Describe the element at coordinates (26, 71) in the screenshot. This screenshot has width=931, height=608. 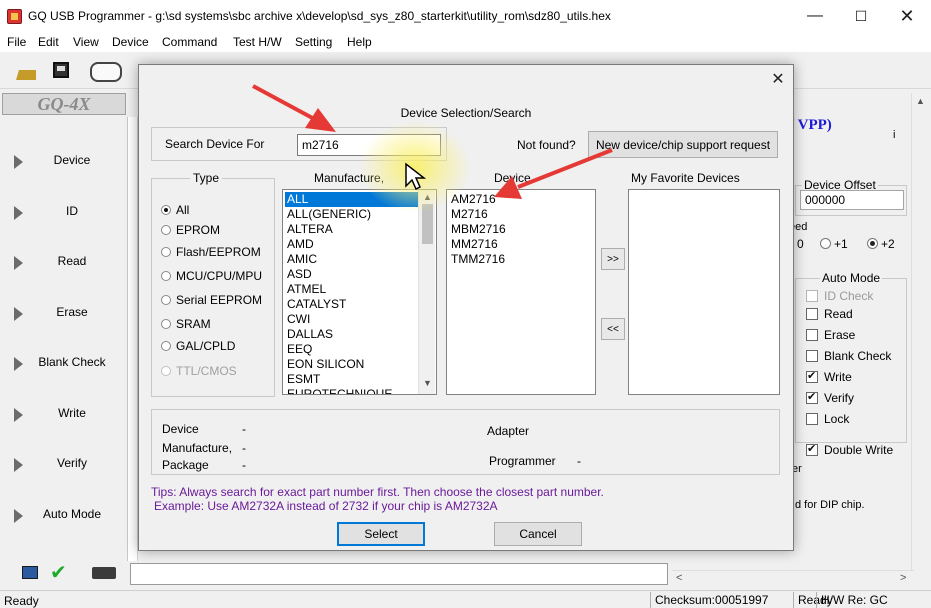
I see `open-folder-icon` at that location.